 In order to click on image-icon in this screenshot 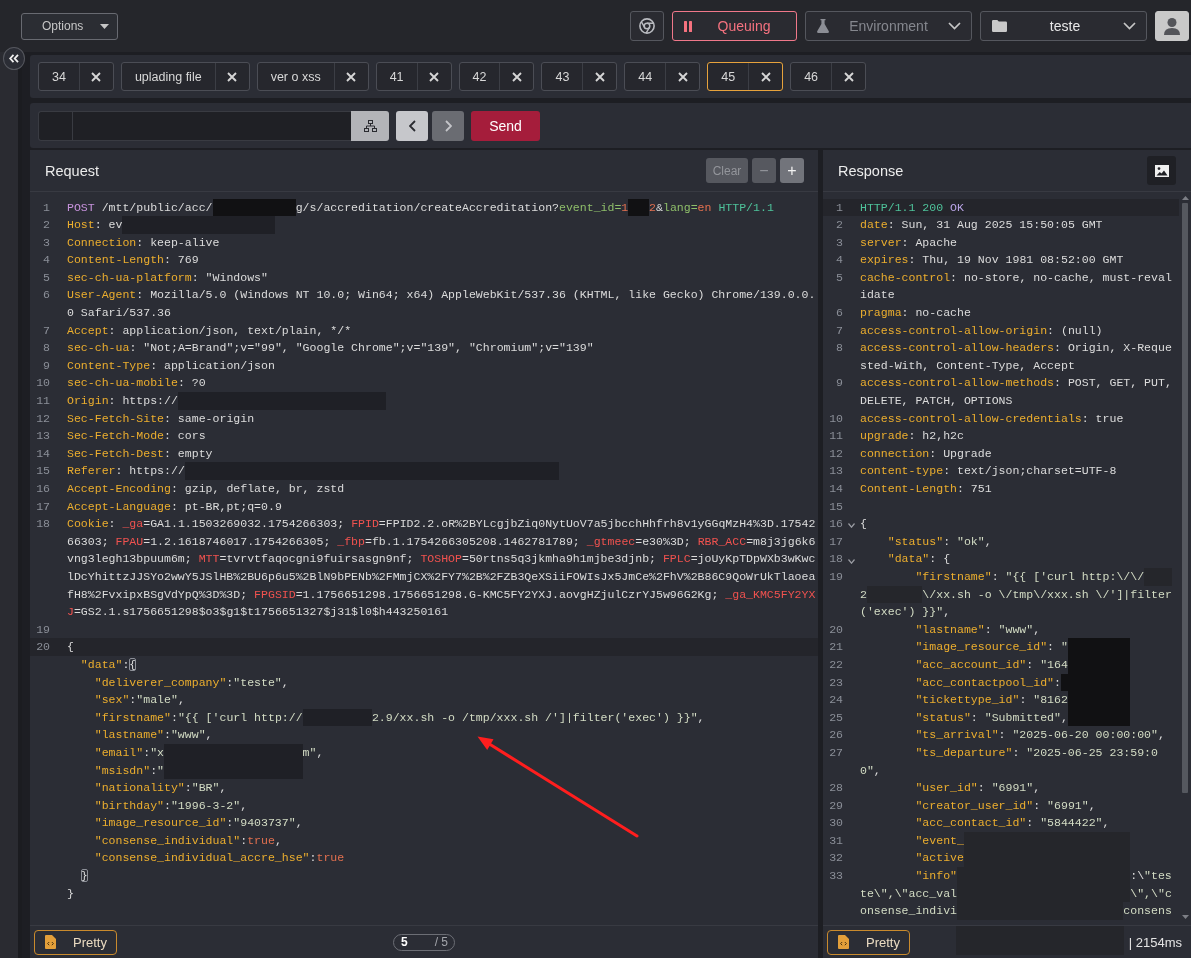, I will do `click(1161, 170)`.